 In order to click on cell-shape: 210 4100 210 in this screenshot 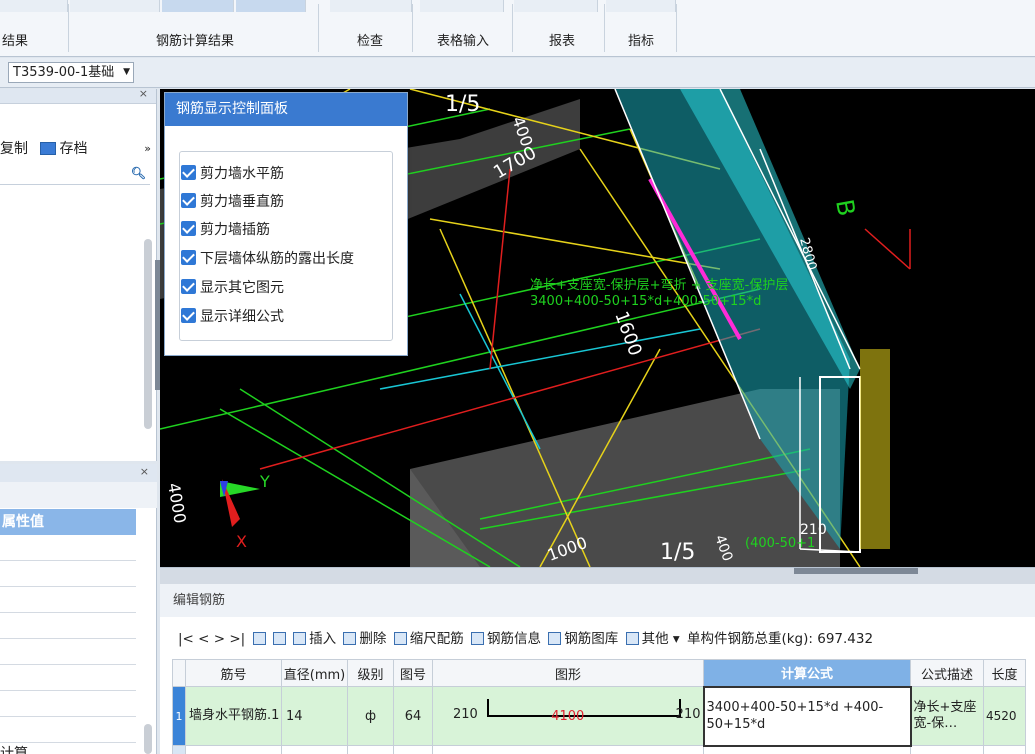, I will do `click(568, 716)`.